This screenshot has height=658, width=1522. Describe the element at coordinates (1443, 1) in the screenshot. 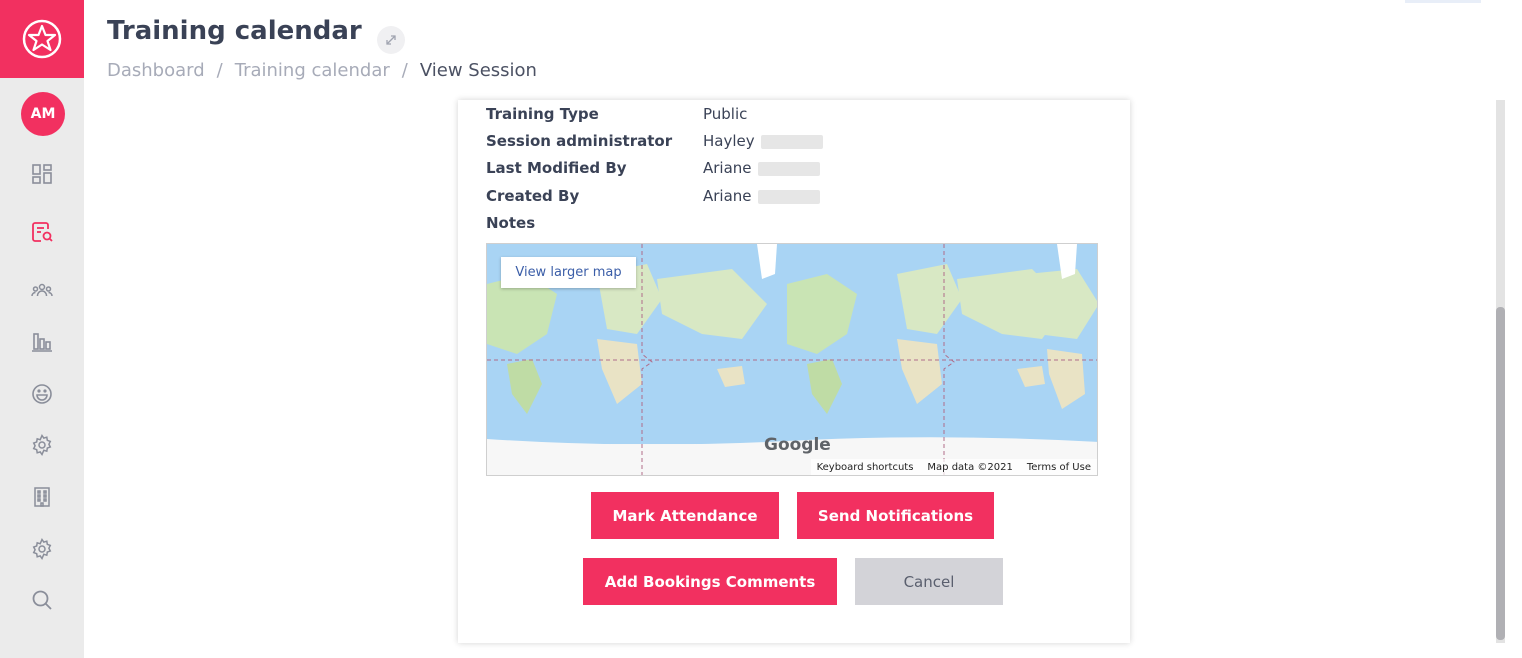

I see `top-right-strip` at that location.